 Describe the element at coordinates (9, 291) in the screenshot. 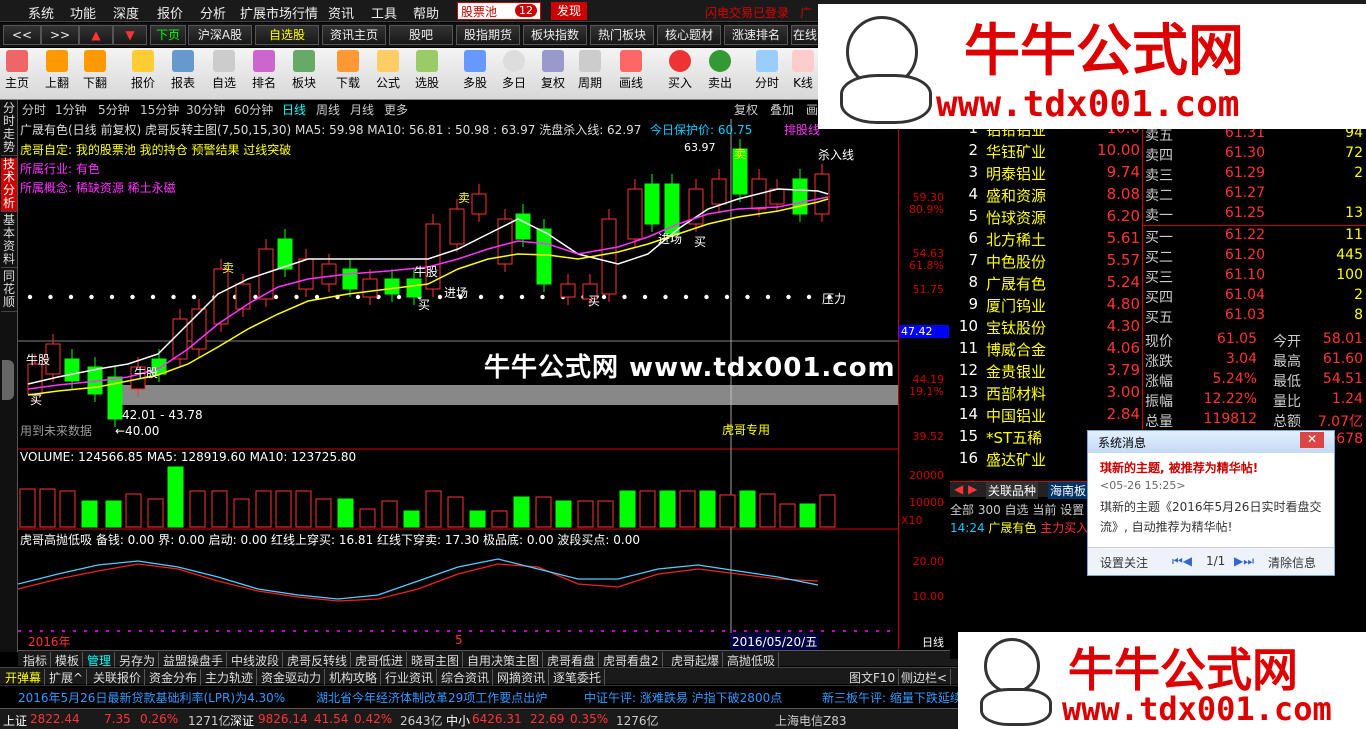

I see `tab-ths: 同花顺` at that location.